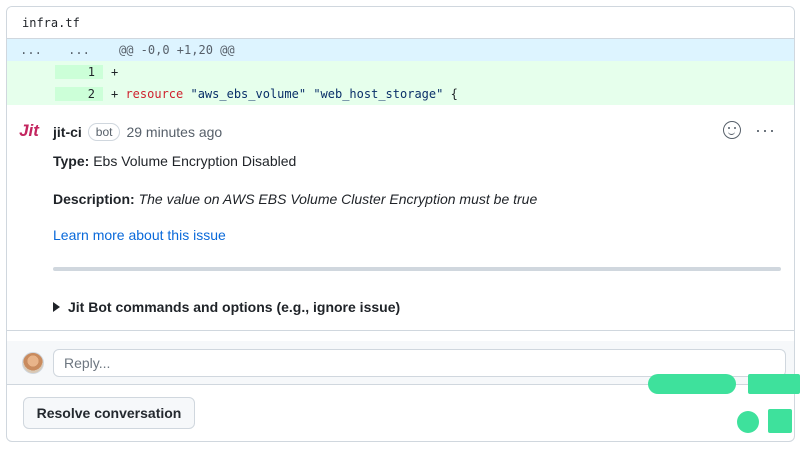  Describe the element at coordinates (104, 132) in the screenshot. I see `bot-badge: bot` at that location.